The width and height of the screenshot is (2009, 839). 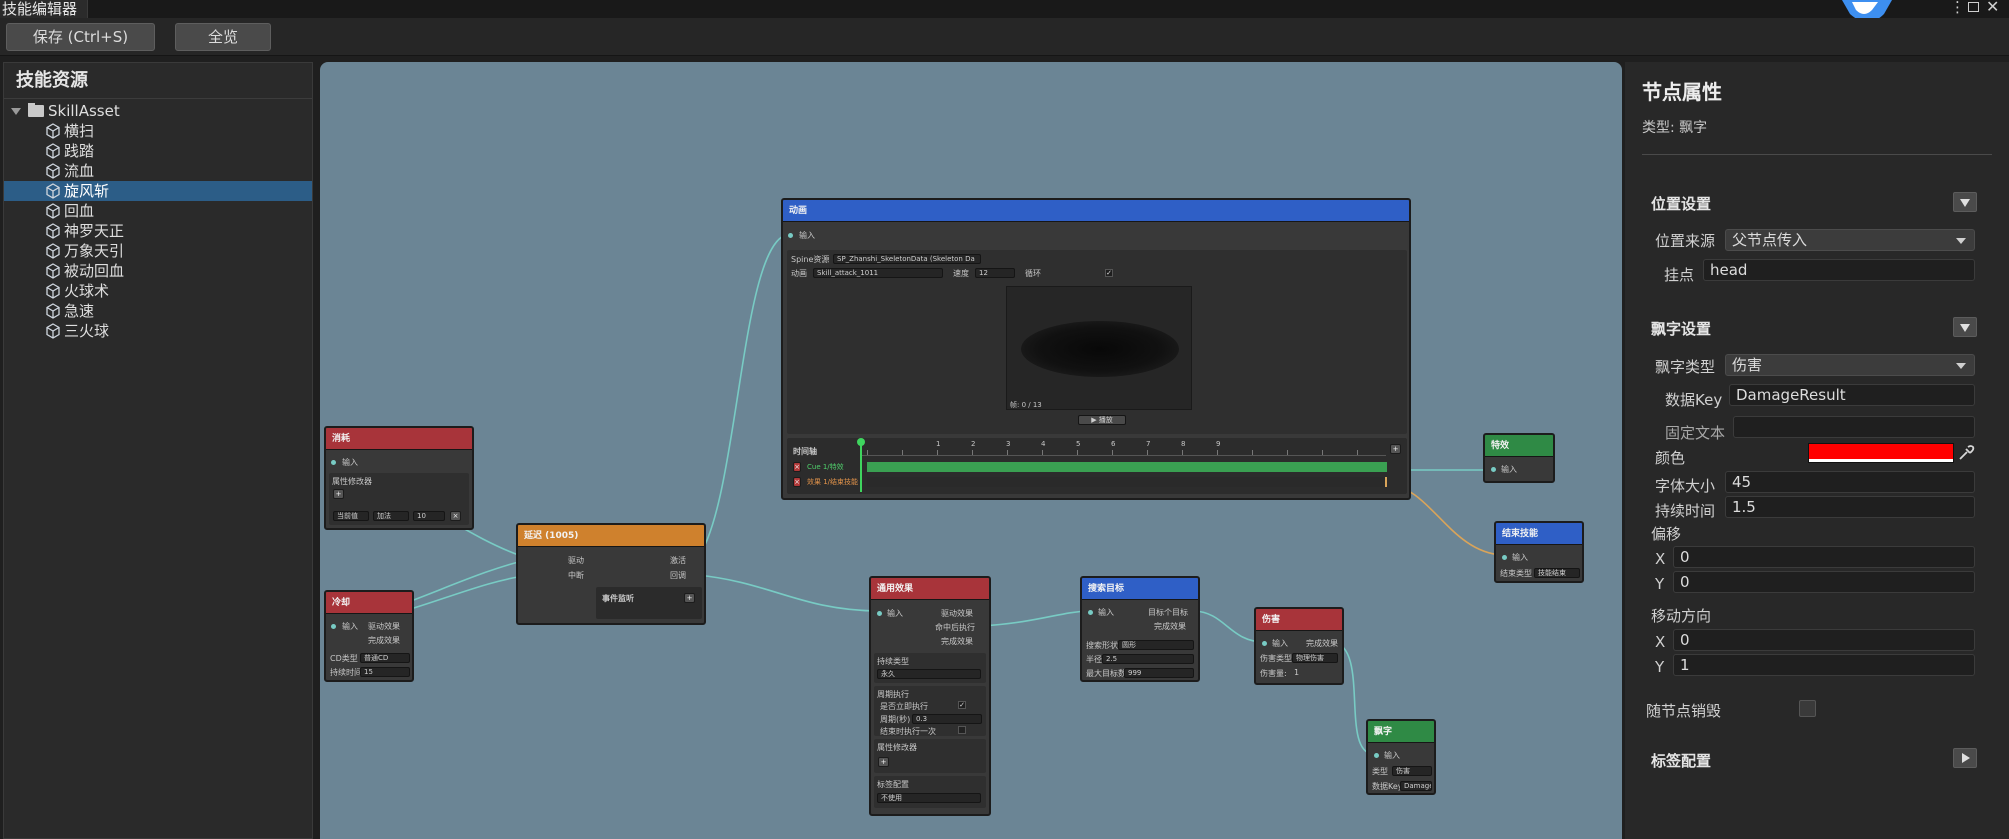 I want to click on end-skill-input-port, so click(x=1504, y=557).